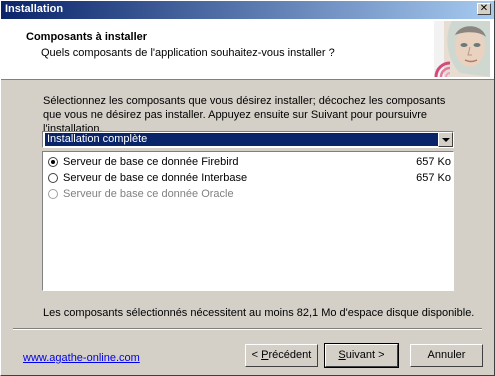 The height and width of the screenshot is (376, 495). Describe the element at coordinates (484, 9) in the screenshot. I see `close-icon: ✕` at that location.